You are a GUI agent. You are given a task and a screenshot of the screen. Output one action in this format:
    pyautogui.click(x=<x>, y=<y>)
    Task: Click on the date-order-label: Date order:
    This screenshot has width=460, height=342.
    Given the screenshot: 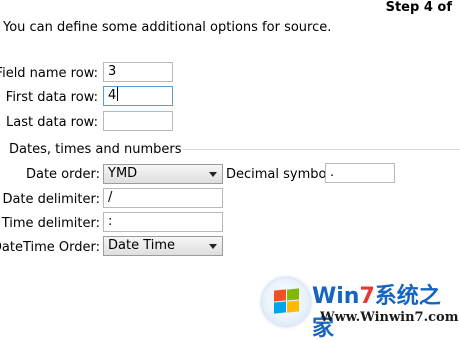 What is the action you would take?
    pyautogui.click(x=62, y=174)
    